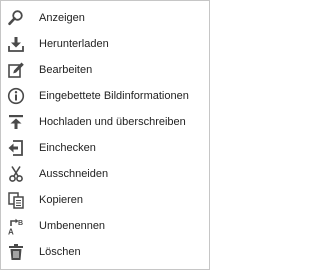  I want to click on menu-item-edit: Bearbeiten, so click(105, 70).